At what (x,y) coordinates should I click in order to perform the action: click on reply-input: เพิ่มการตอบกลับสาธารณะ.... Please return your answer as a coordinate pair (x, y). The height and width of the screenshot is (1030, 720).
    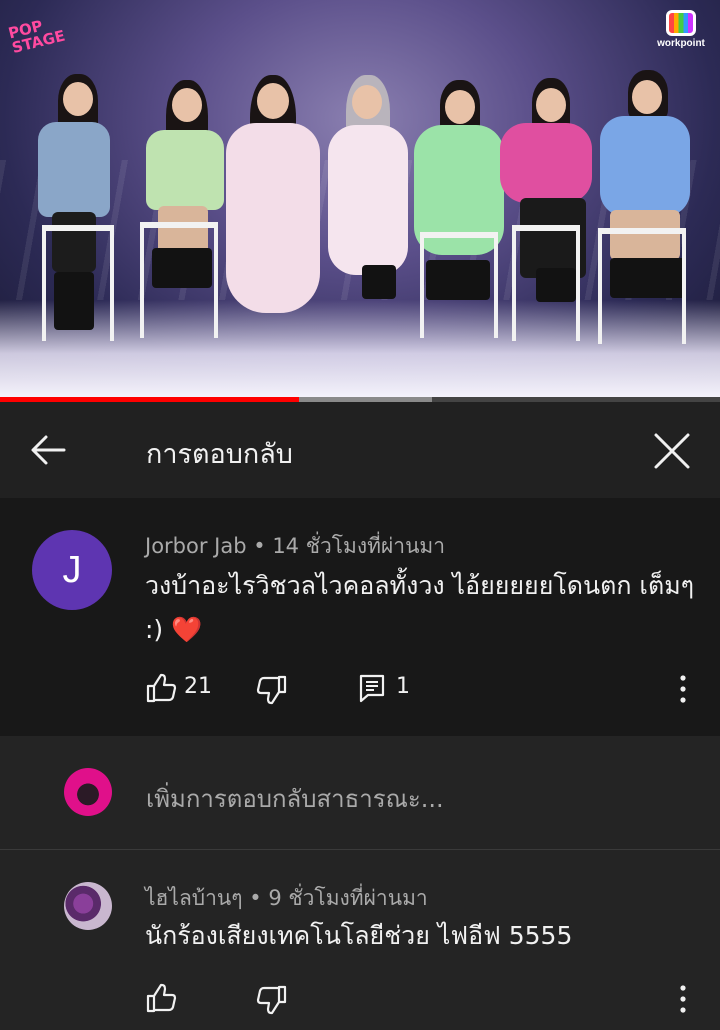
    Looking at the image, I should click on (295, 798).